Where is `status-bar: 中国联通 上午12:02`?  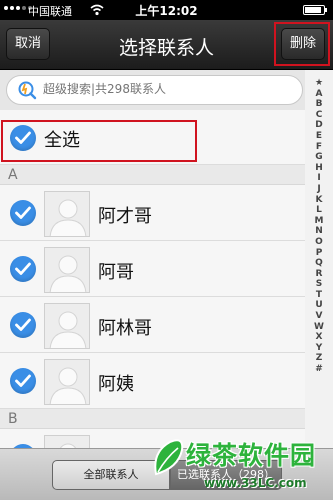 status-bar: 中国联通 上午12:02 is located at coordinates (166, 10).